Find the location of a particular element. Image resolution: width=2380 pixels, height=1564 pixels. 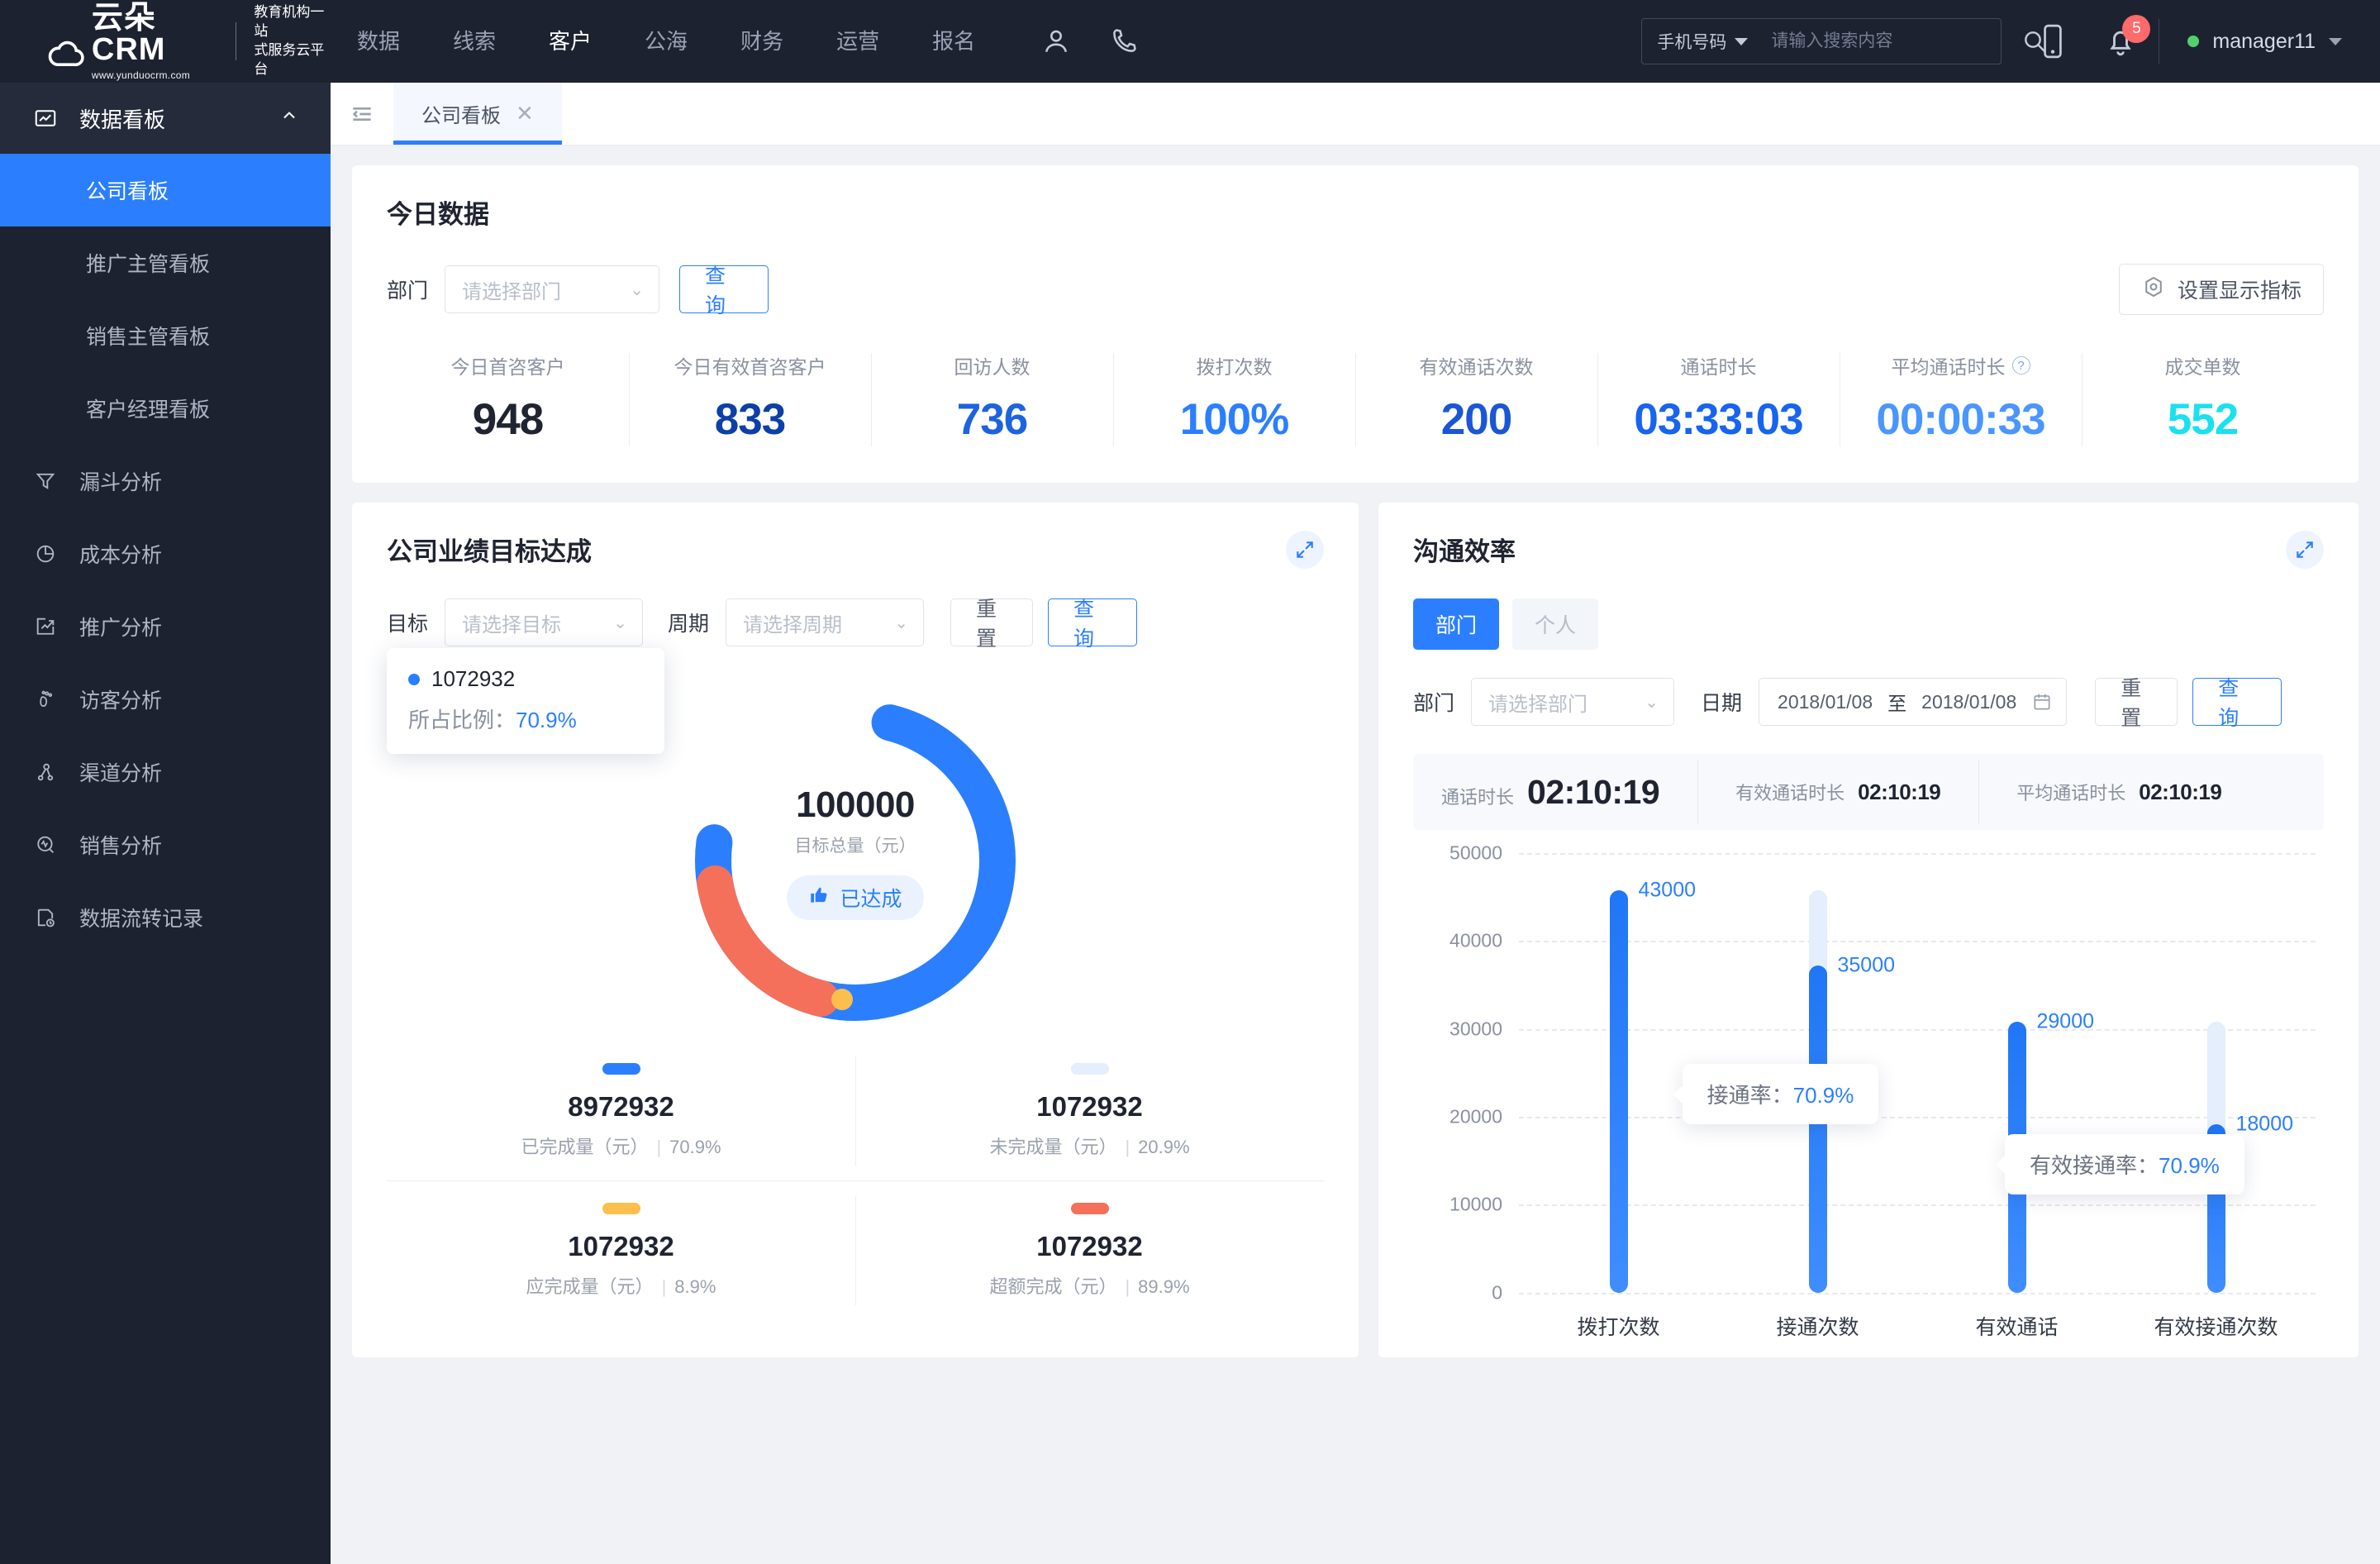

pie-chart-icon is located at coordinates (45, 553).